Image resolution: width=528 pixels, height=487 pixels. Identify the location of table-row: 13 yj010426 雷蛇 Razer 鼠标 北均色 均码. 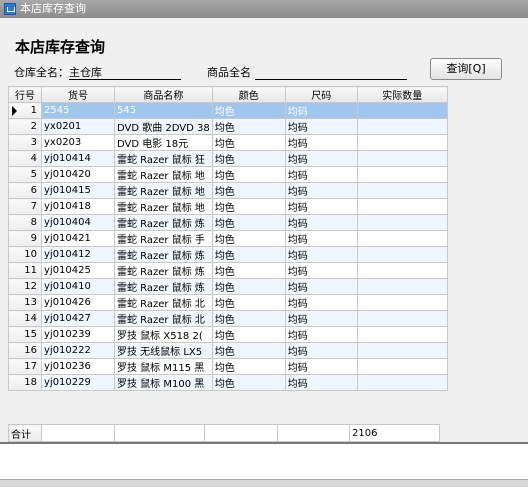
(228, 302).